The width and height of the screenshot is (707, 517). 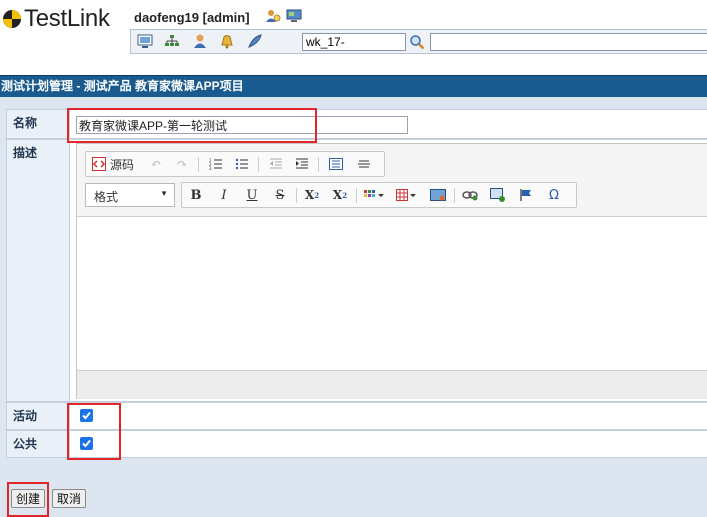 What do you see at coordinates (172, 40) in the screenshot?
I see `sitemap-icon` at bounding box center [172, 40].